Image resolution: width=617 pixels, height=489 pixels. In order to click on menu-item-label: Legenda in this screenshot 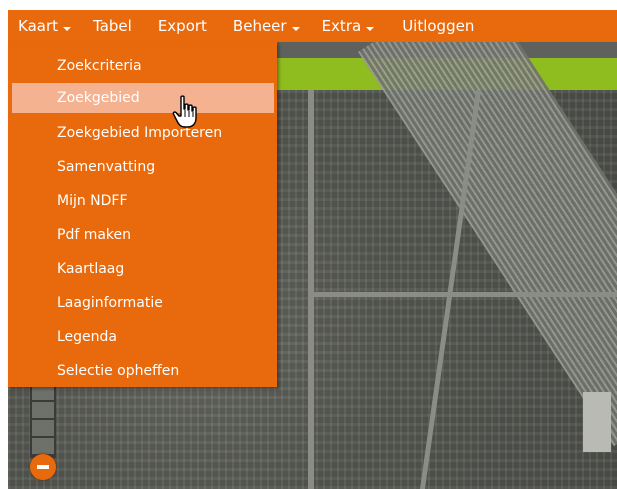, I will do `click(87, 337)`.